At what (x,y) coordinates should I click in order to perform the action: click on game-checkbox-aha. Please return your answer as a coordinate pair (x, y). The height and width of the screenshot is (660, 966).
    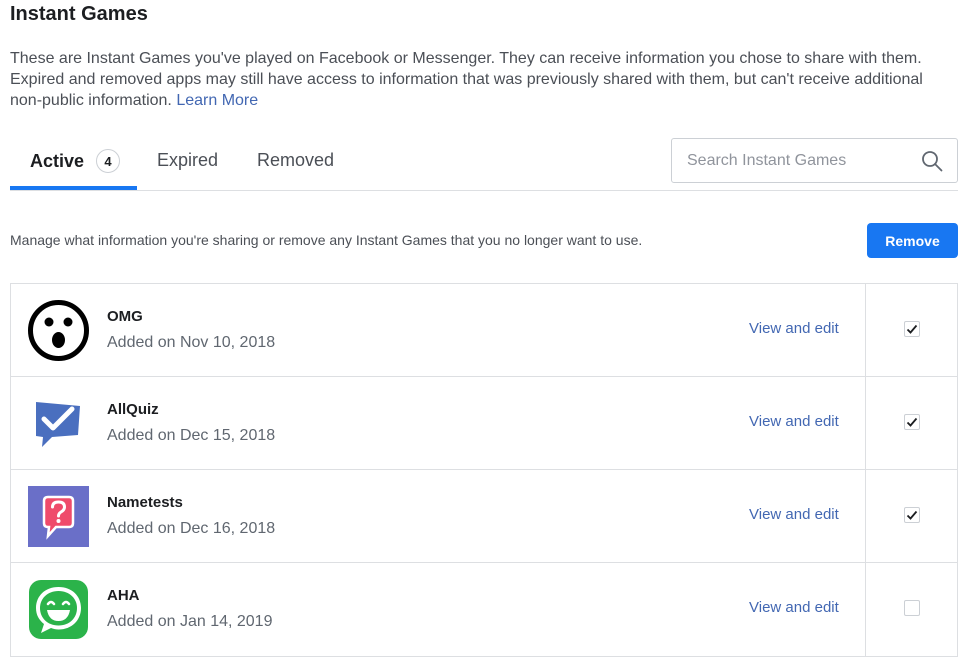
    Looking at the image, I should click on (912, 608).